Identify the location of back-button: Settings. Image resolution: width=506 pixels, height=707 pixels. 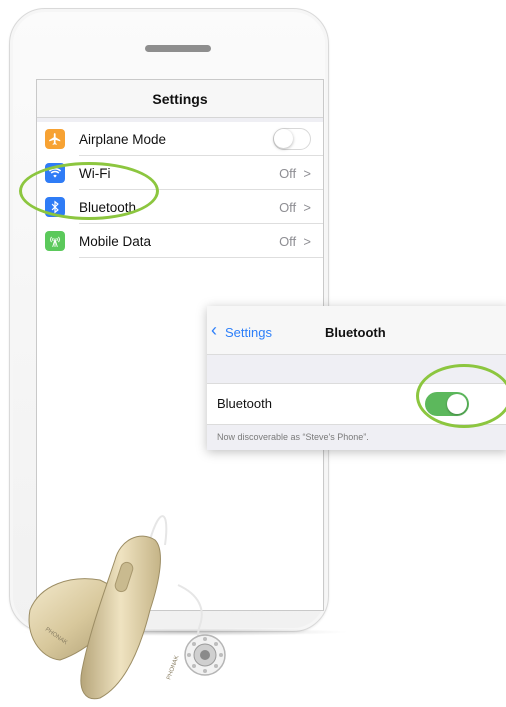
(248, 332).